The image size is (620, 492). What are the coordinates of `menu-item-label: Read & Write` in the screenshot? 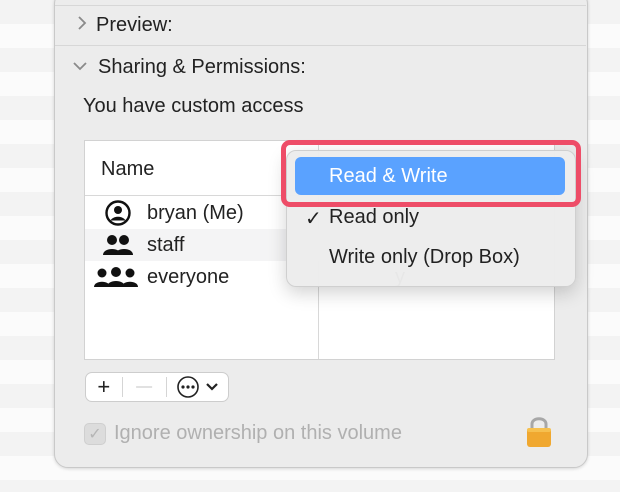 It's located at (388, 176).